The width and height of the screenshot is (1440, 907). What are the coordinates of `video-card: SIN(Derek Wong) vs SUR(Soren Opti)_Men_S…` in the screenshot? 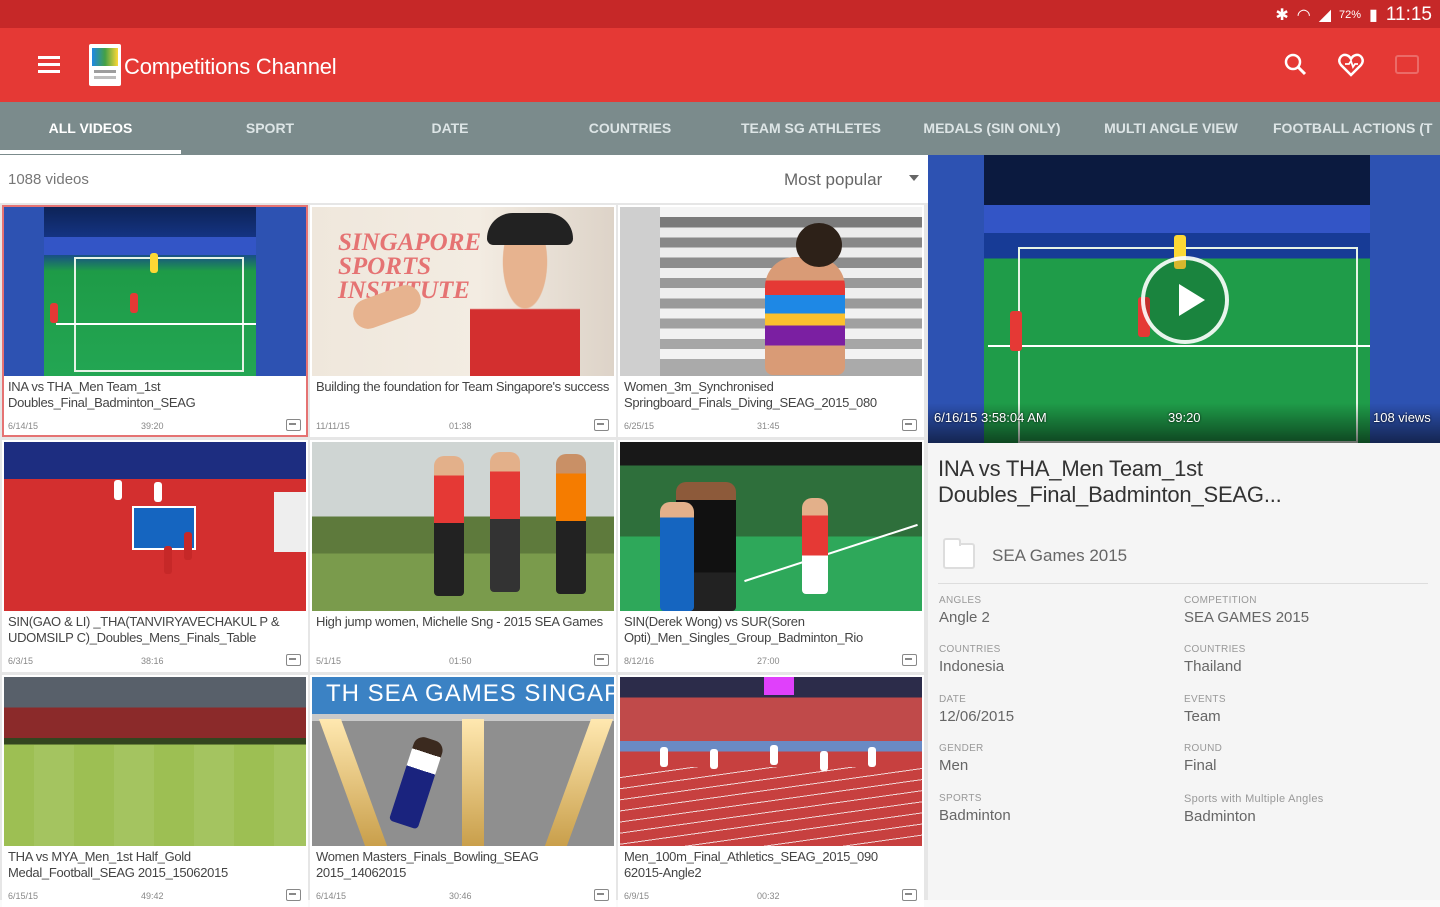 It's located at (771, 556).